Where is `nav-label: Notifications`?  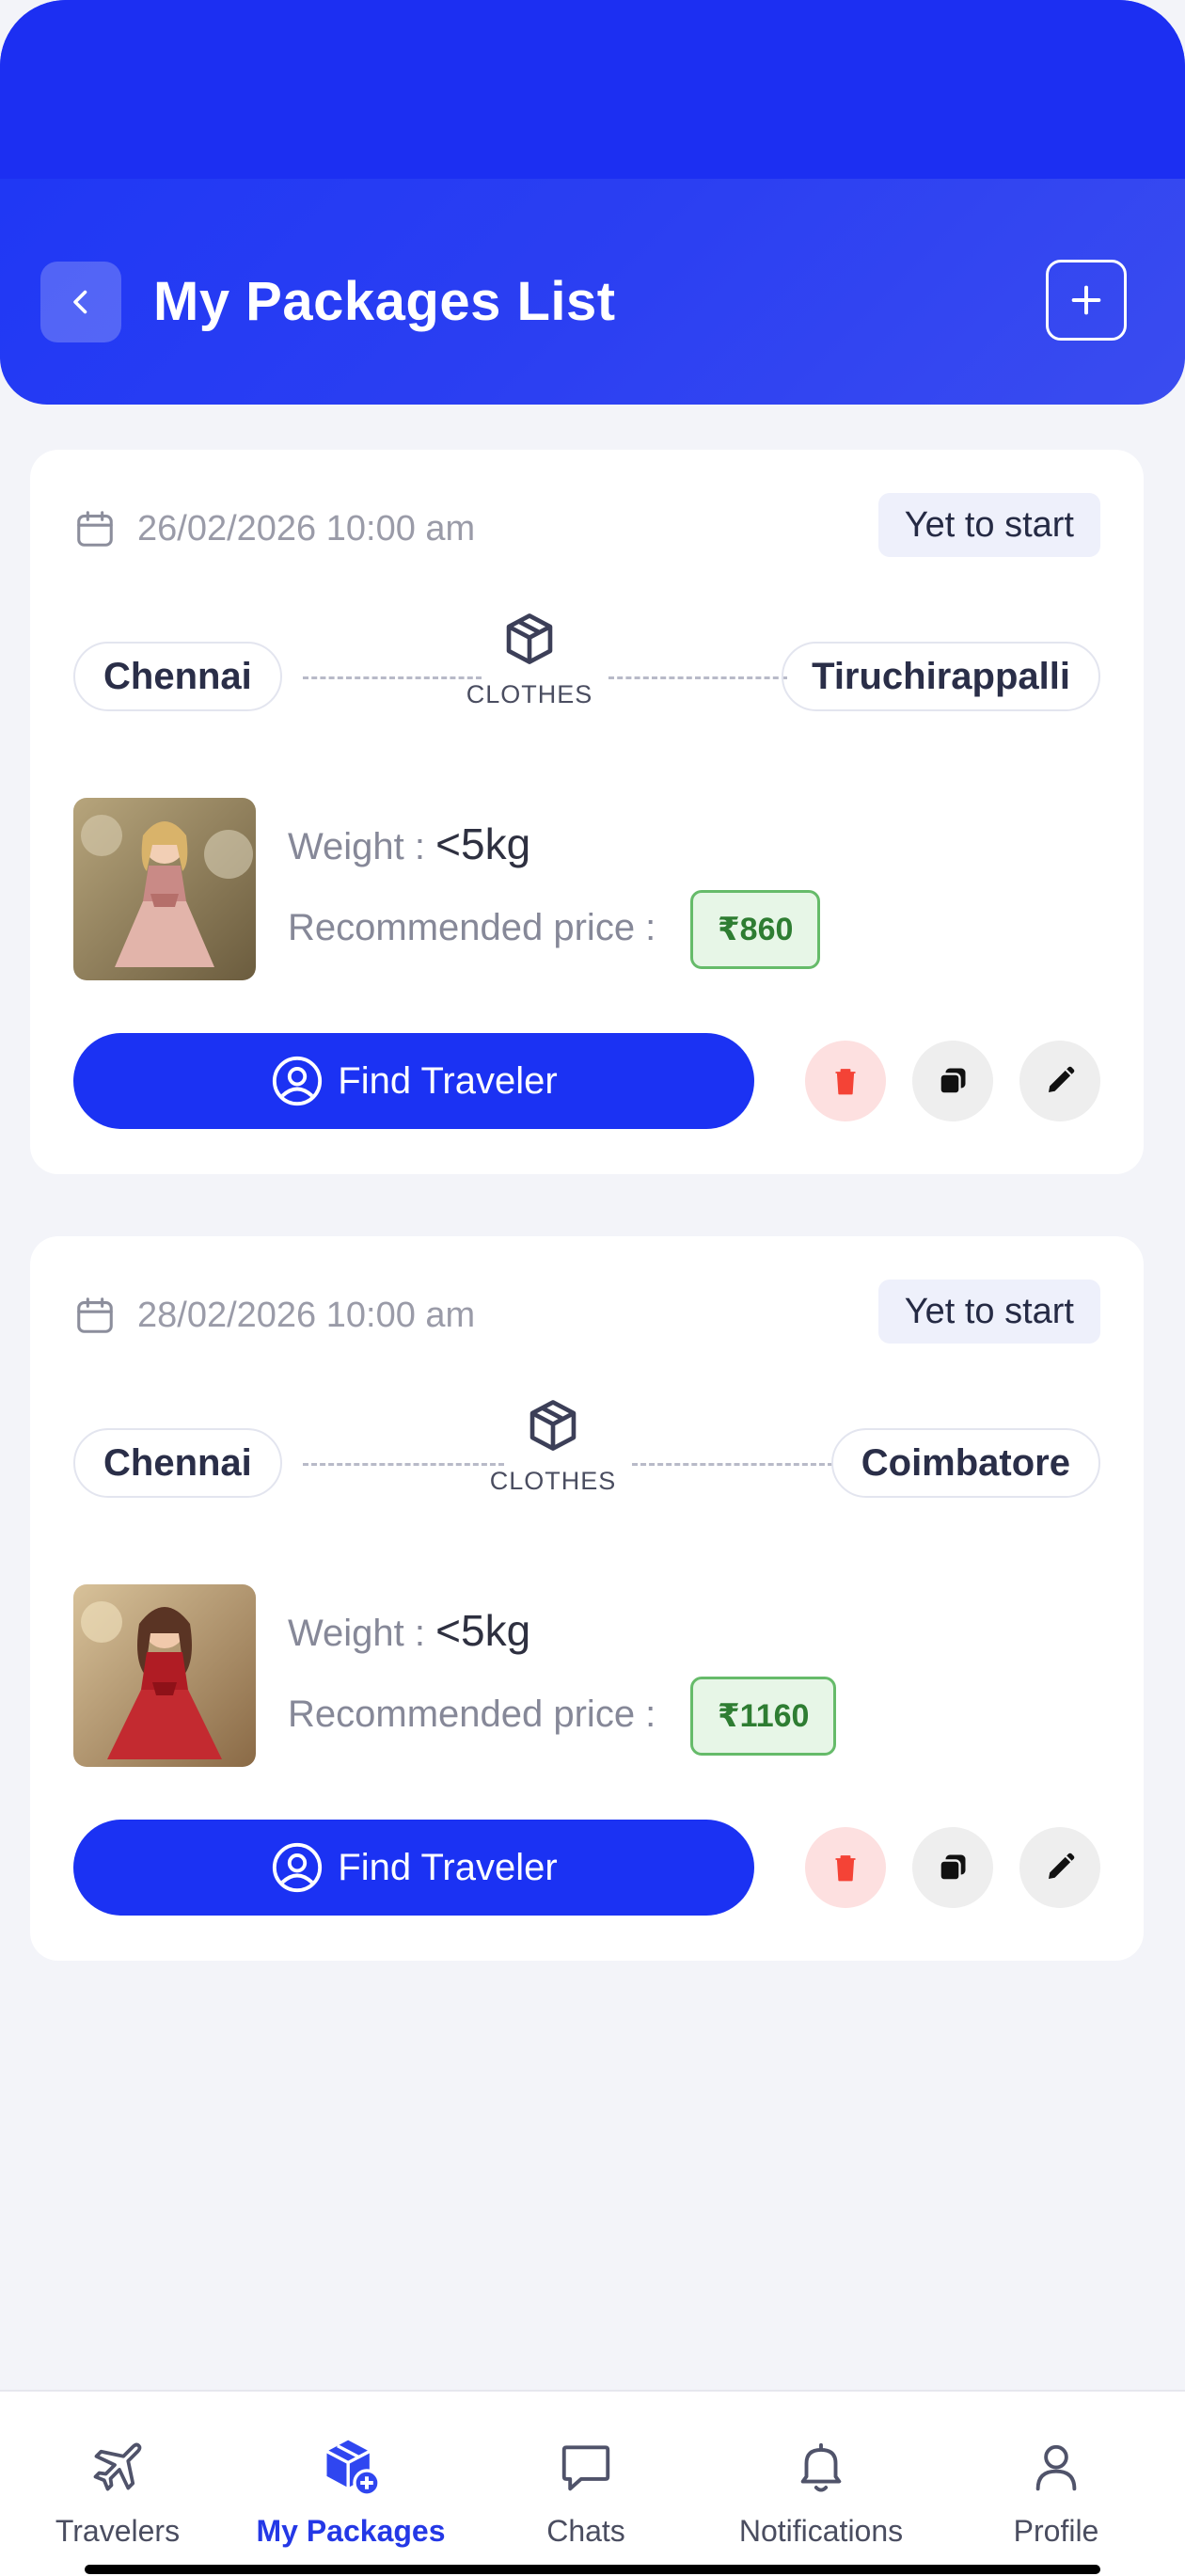
nav-label: Notifications is located at coordinates (821, 2531).